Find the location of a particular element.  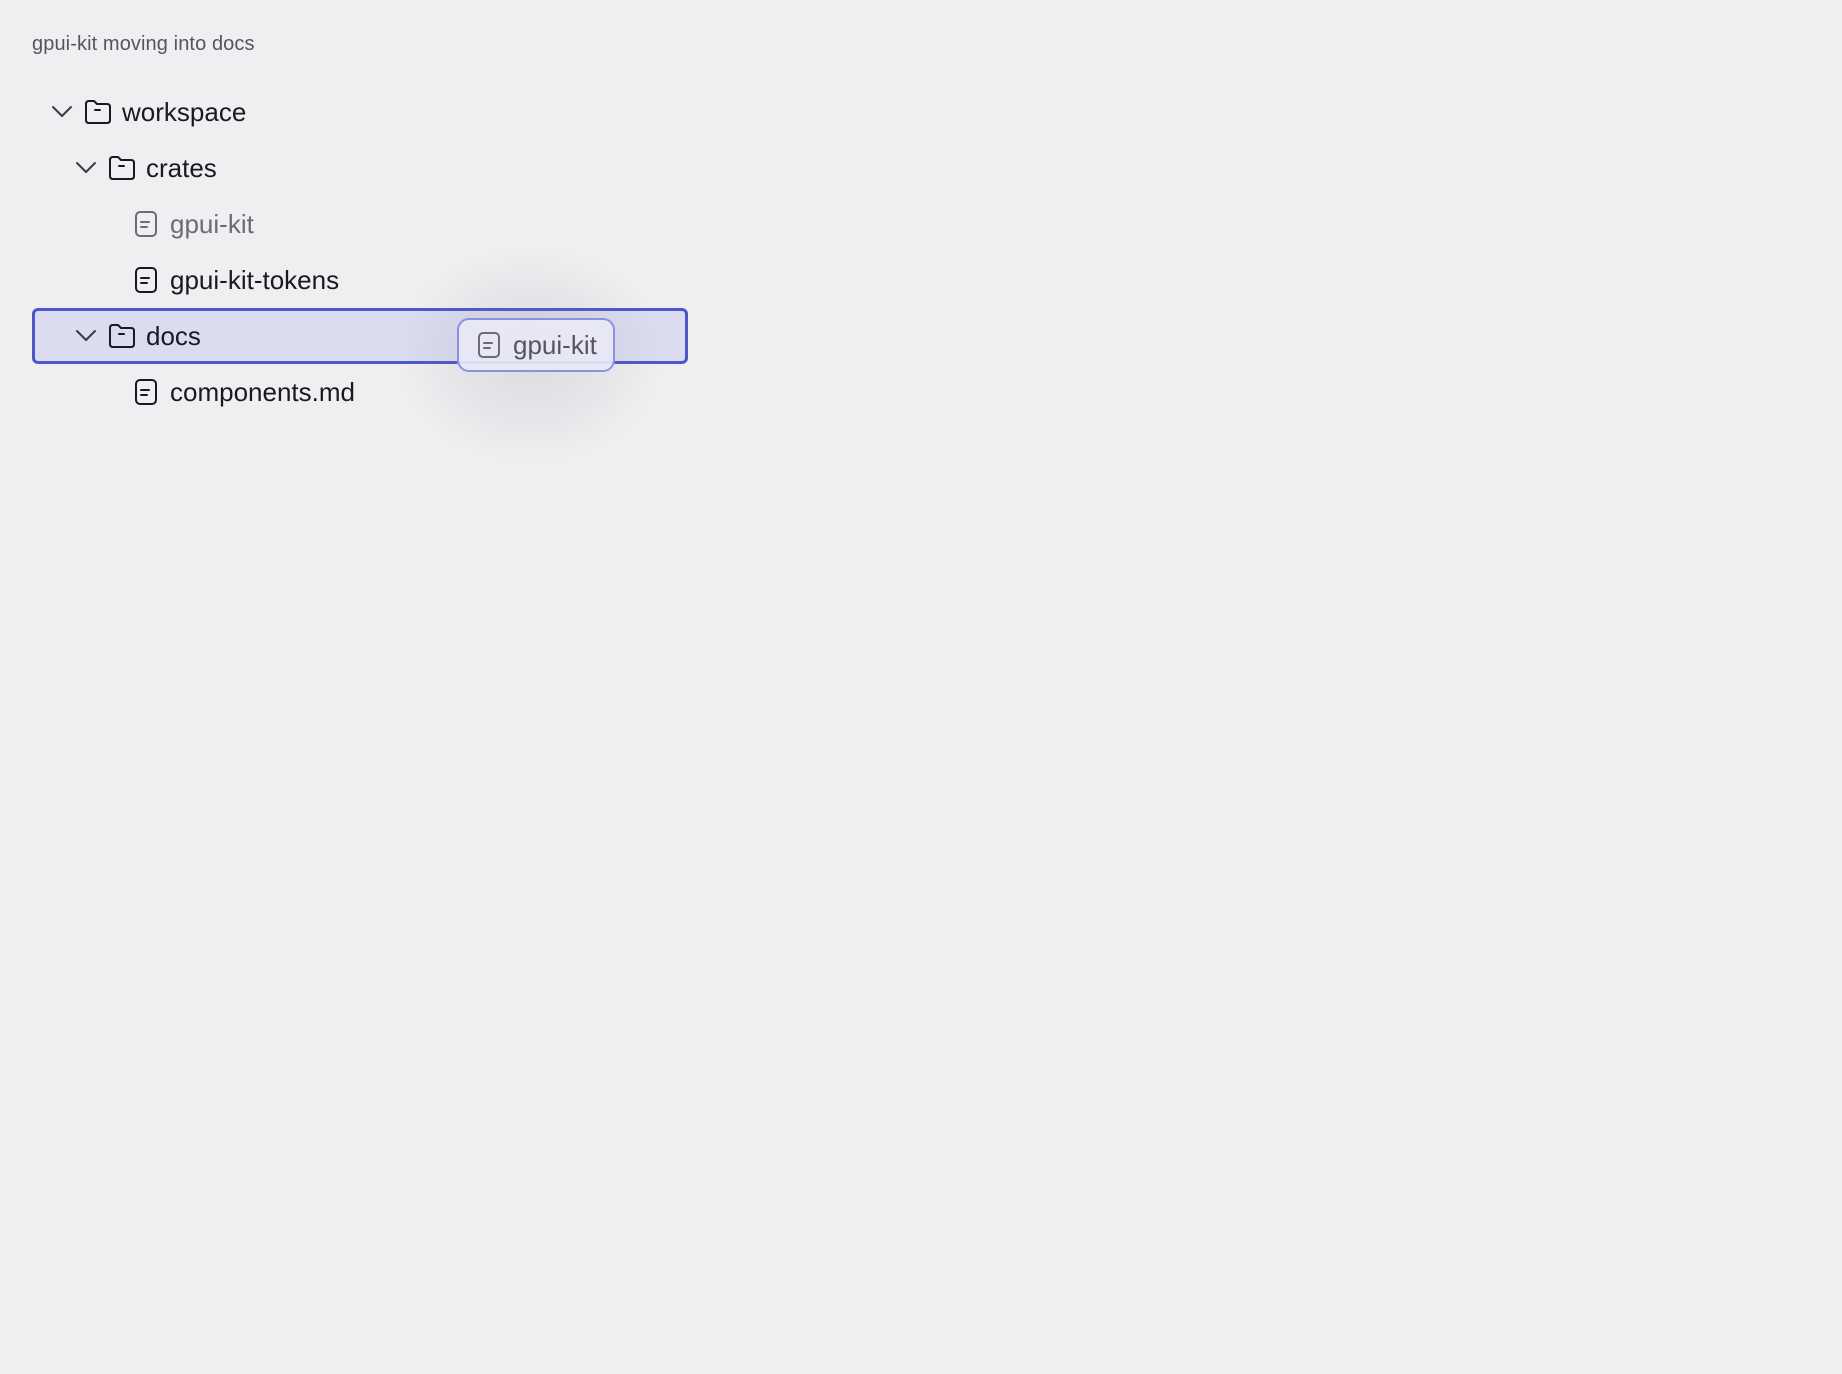

tree-item-label: docs is located at coordinates (173, 336).